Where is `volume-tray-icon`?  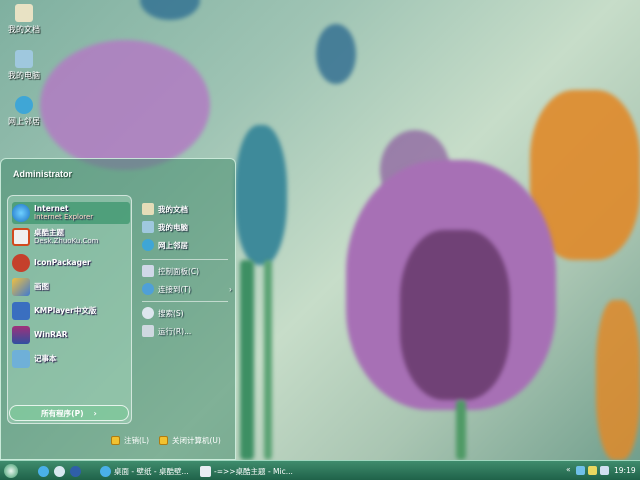
volume-tray-icon is located at coordinates (592, 470).